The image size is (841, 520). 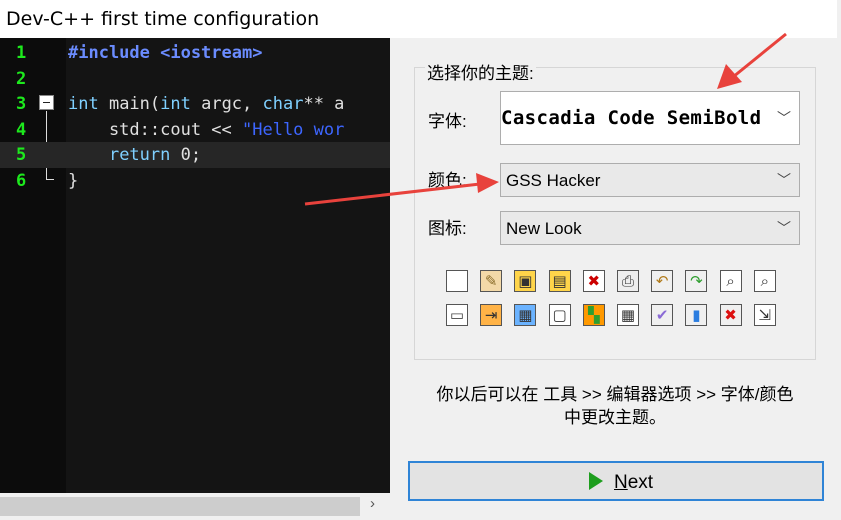 I want to click on title-bar: Dev-C++ first time configuration, so click(x=420, y=19).